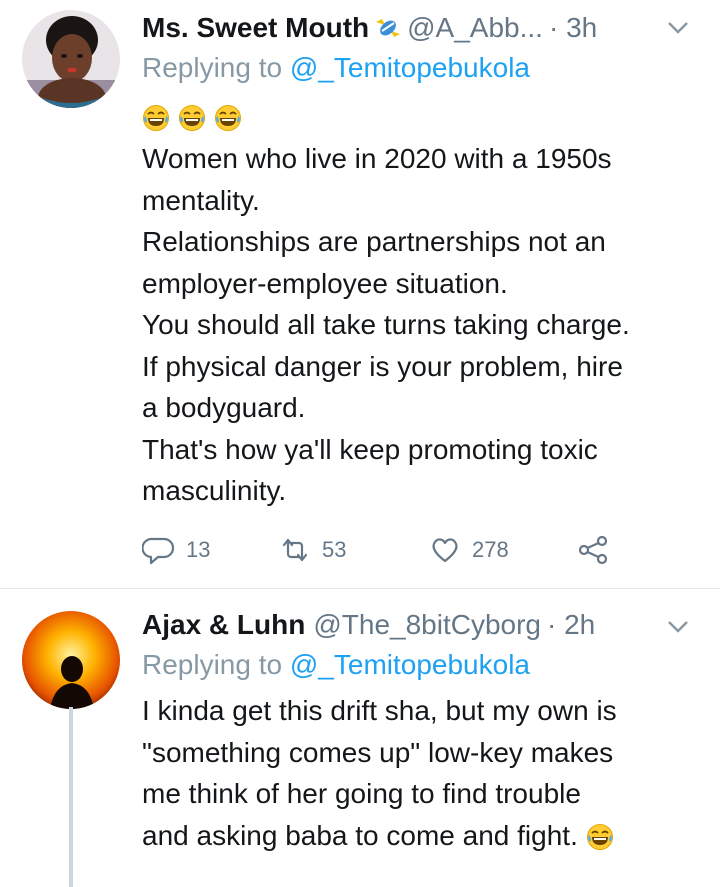  Describe the element at coordinates (378, 752) in the screenshot. I see `tweet-line: "something comes up" low-key makes` at that location.